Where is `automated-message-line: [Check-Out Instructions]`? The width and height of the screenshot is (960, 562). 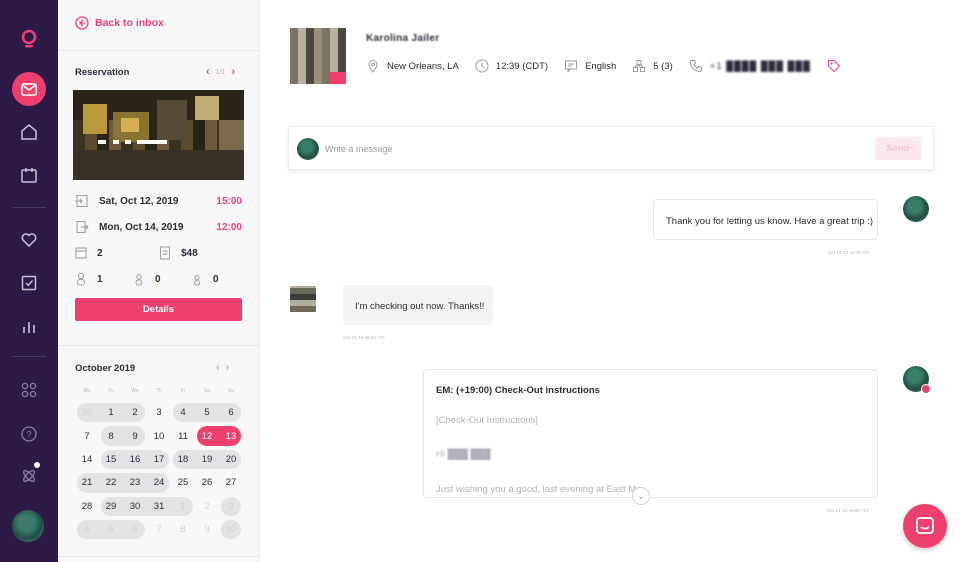 automated-message-line: [Check-Out Instructions] is located at coordinates (487, 420).